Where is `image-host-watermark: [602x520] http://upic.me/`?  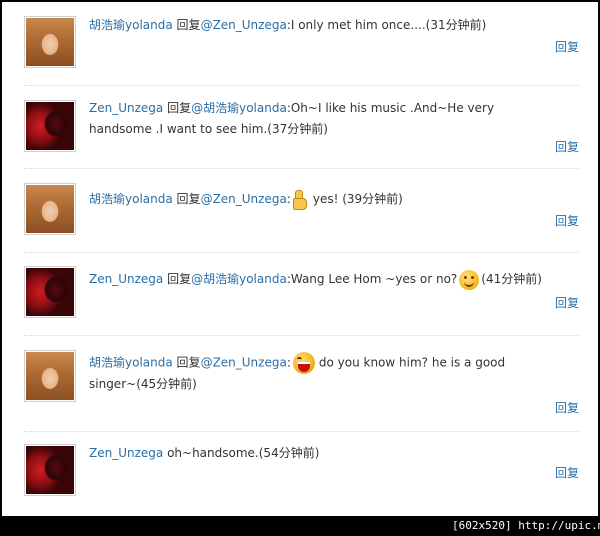 image-host-watermark: [602x520] http://upic.me/ is located at coordinates (526, 525).